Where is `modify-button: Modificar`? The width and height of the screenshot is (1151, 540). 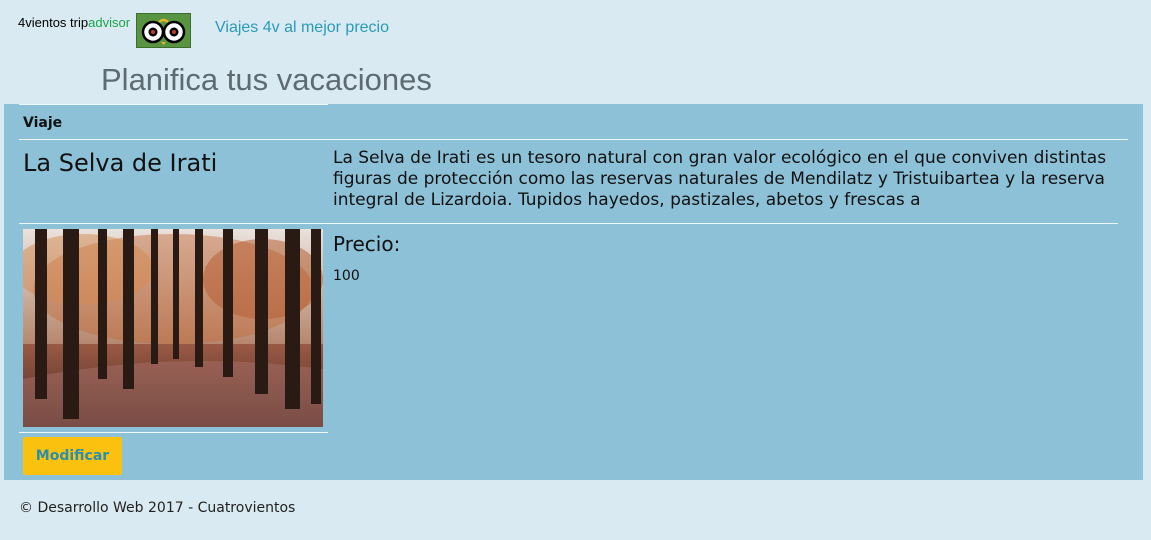
modify-button: Modificar is located at coordinates (72, 456).